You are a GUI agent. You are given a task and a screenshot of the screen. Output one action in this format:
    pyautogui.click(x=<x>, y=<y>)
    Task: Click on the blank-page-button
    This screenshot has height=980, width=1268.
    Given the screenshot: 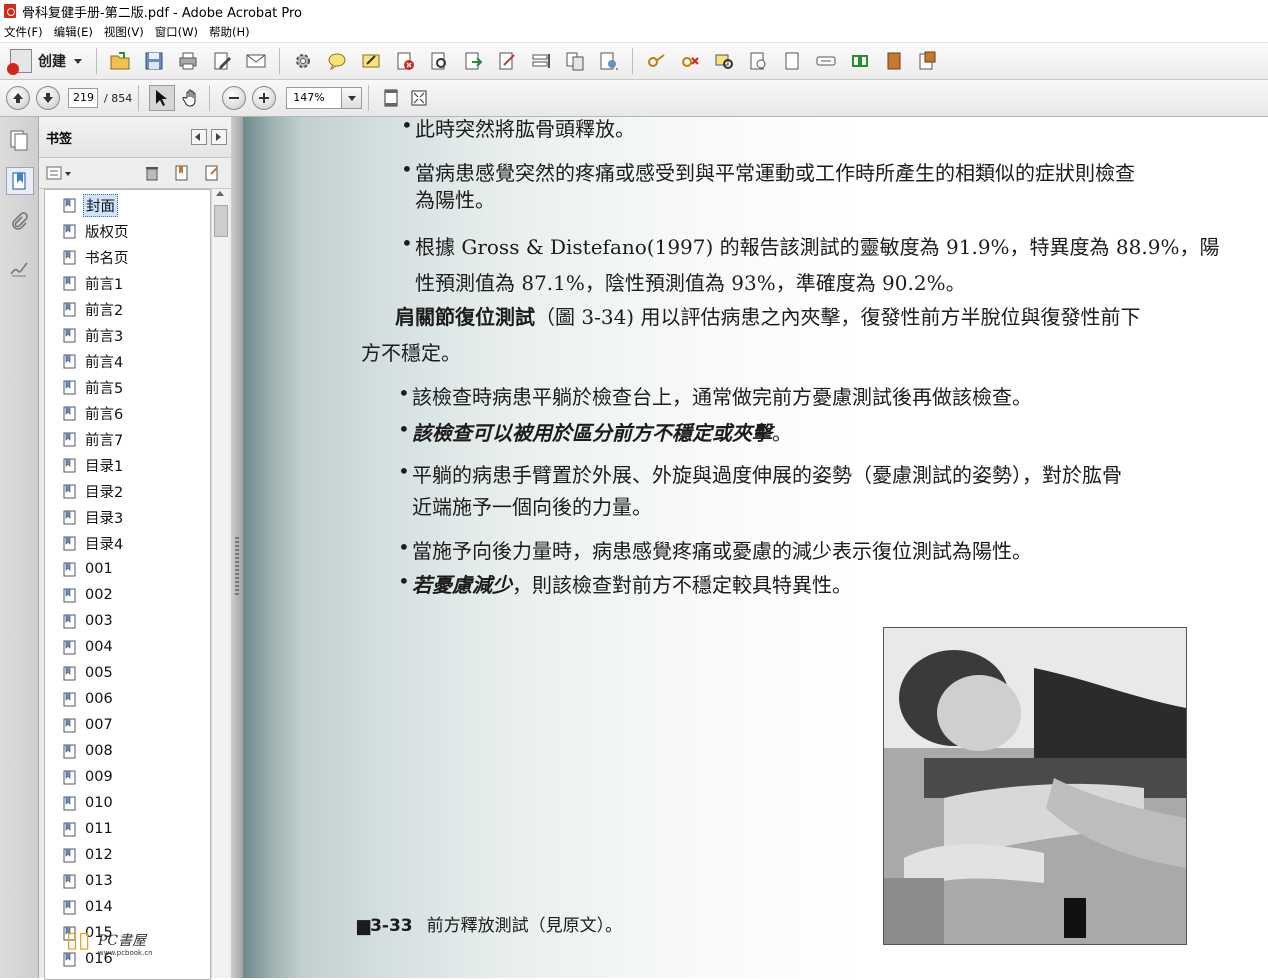 What is the action you would take?
    pyautogui.click(x=792, y=61)
    